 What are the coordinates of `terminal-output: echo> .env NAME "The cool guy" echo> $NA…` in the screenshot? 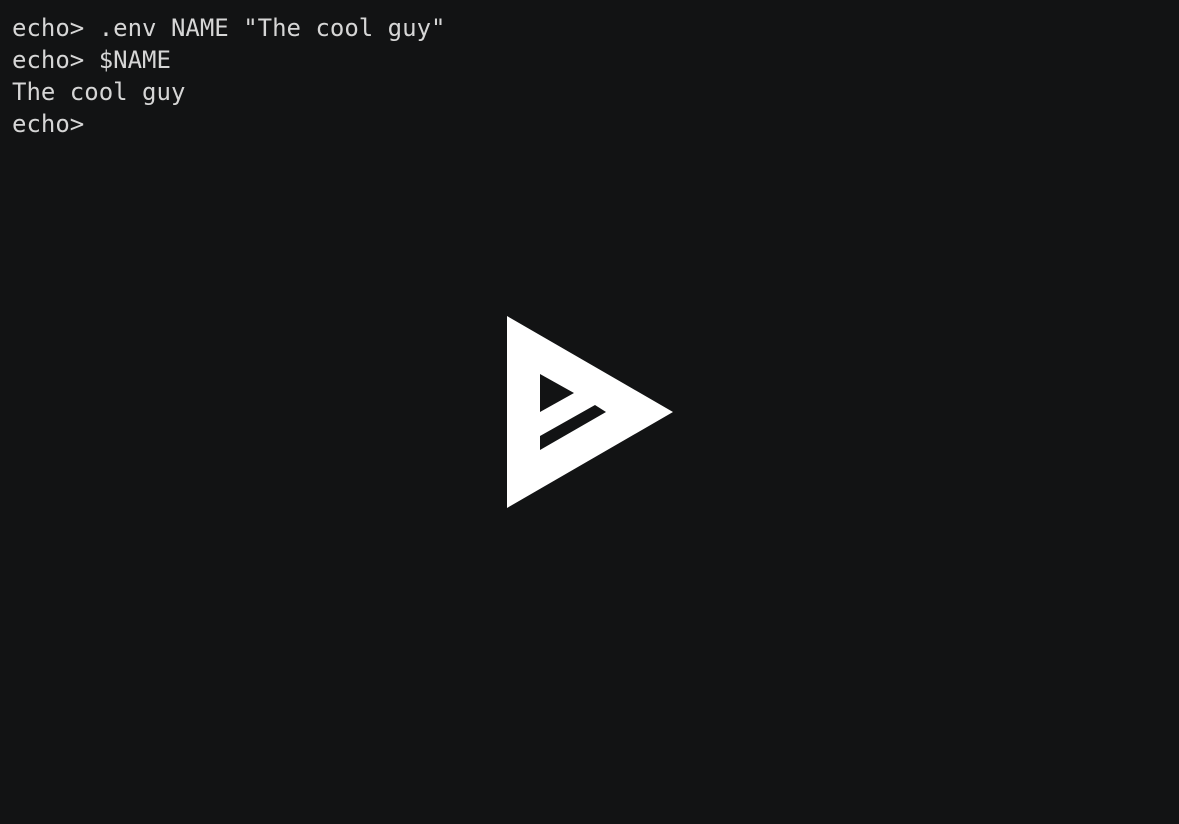 It's located at (228, 76).